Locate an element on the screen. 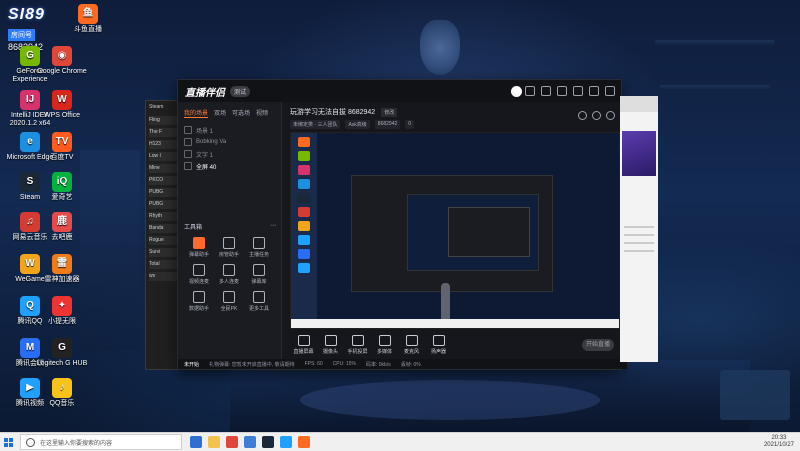 The image size is (800, 451). tool-label: 弹幕助手 is located at coordinates (198, 255).